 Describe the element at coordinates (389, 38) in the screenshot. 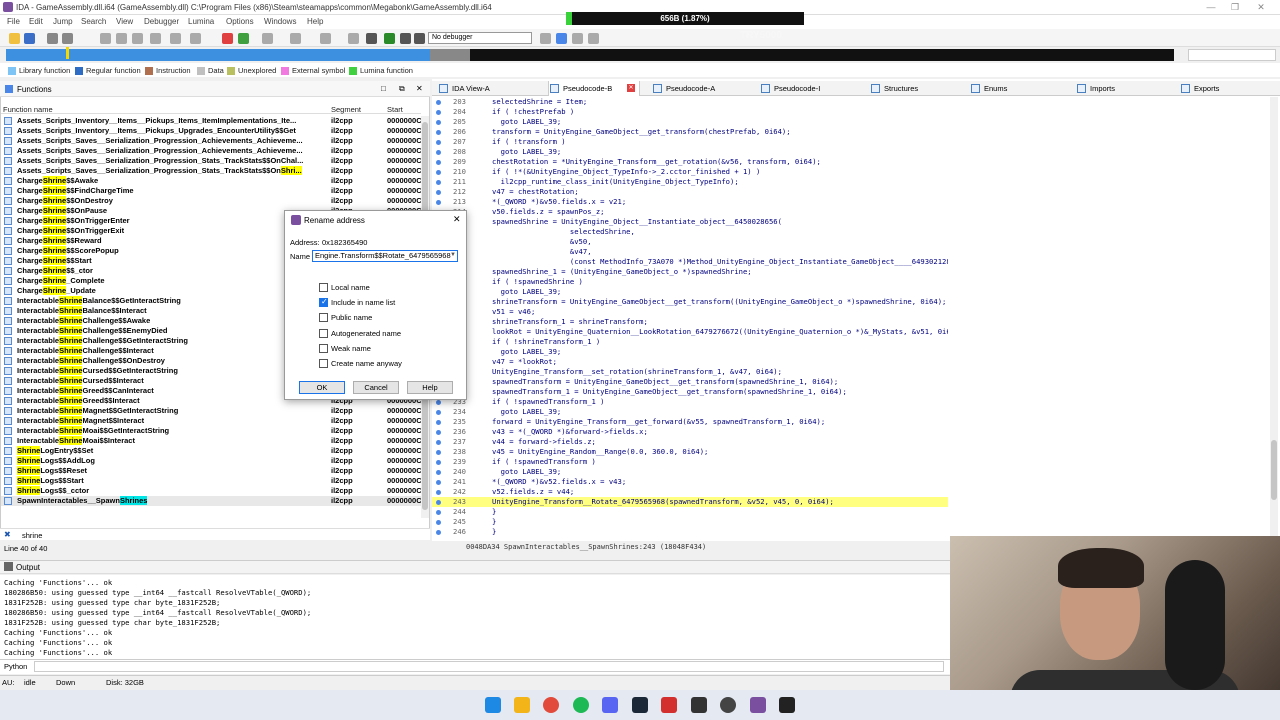

I see `run-icon` at that location.